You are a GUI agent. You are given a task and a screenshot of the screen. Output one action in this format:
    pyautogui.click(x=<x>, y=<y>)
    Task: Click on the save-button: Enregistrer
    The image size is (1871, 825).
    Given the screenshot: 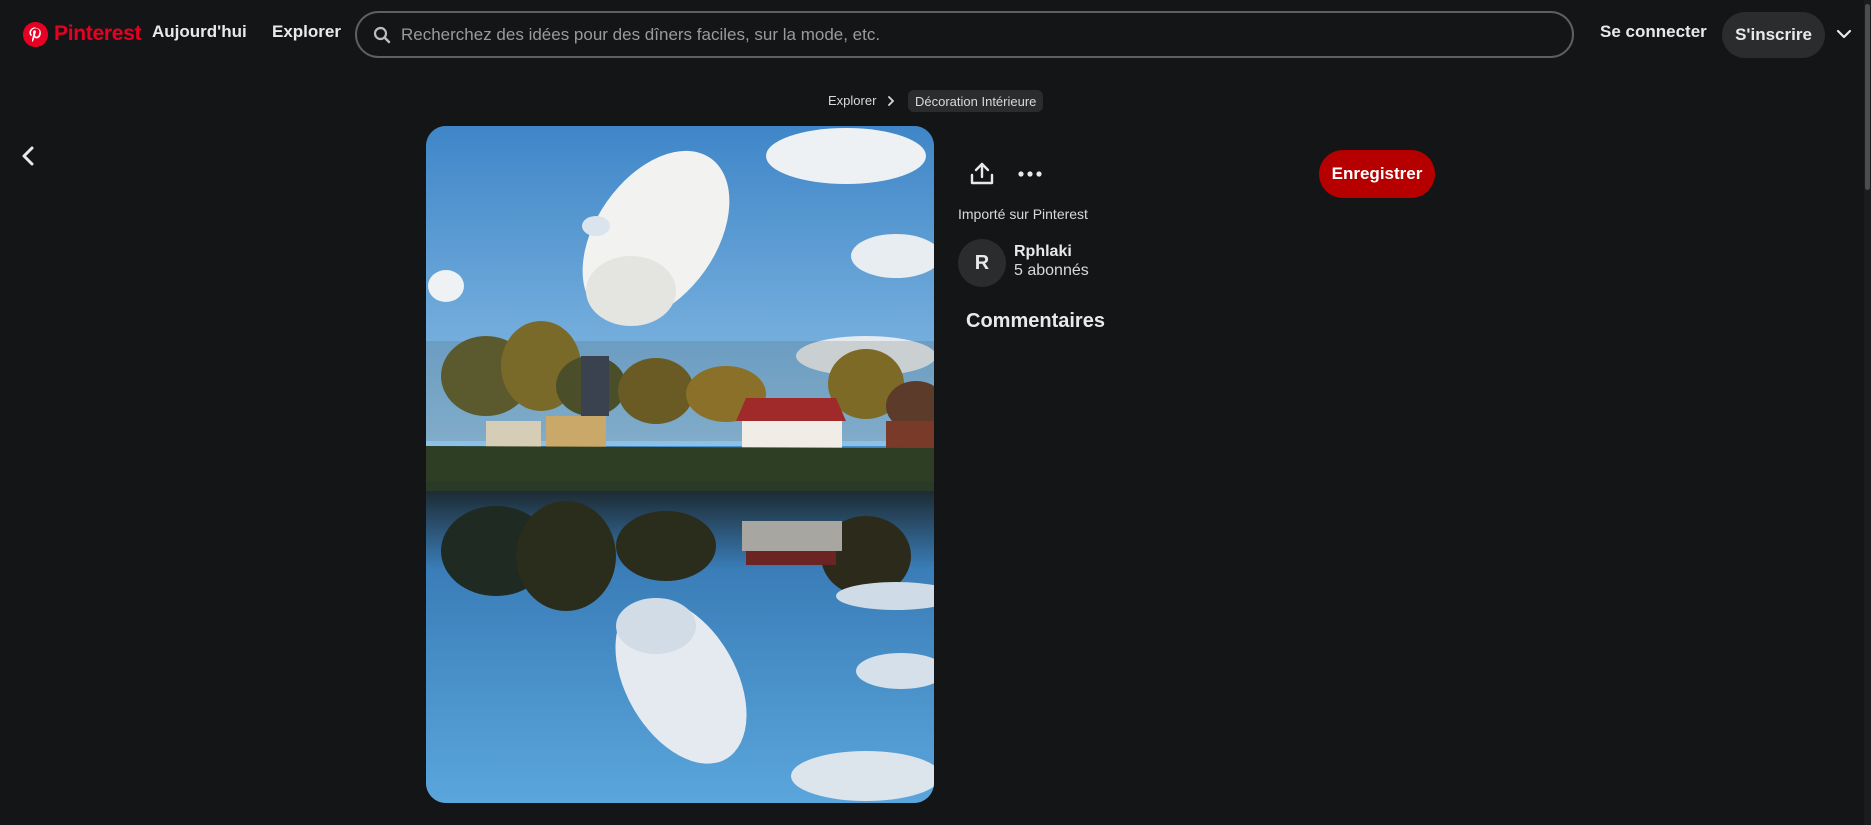 What is the action you would take?
    pyautogui.click(x=1377, y=174)
    